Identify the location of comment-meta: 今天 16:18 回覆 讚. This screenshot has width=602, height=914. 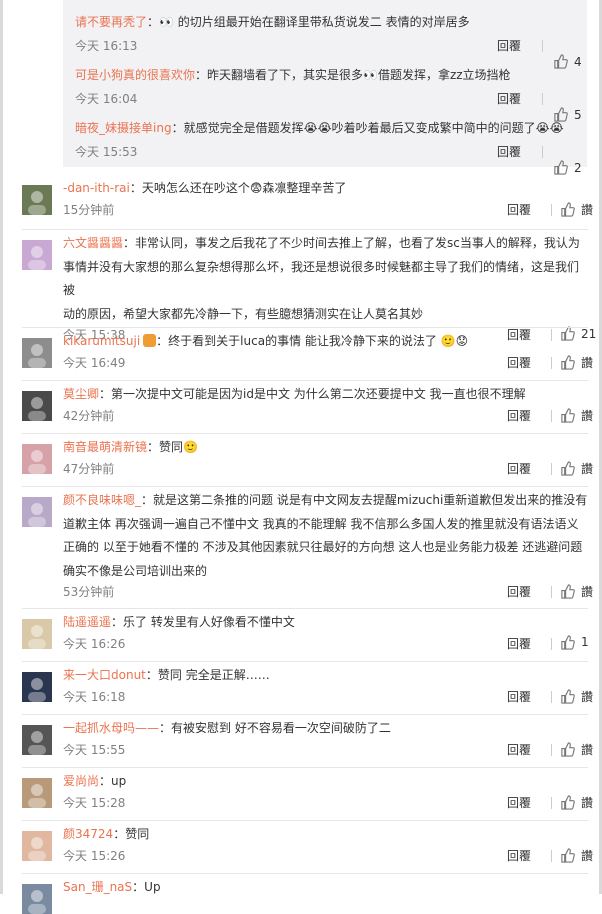
(328, 697).